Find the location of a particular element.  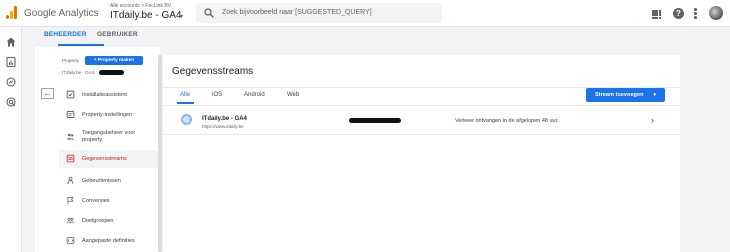

checklist-icon is located at coordinates (70, 94).